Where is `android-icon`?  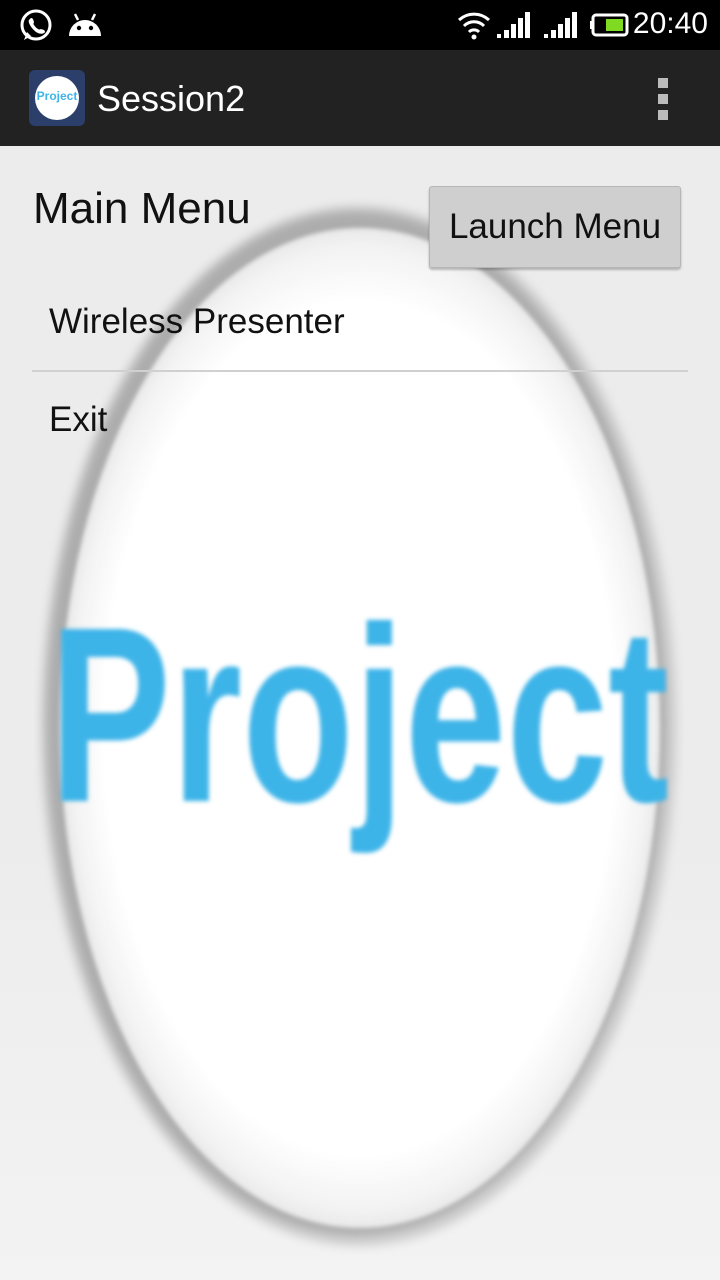 android-icon is located at coordinates (85, 24).